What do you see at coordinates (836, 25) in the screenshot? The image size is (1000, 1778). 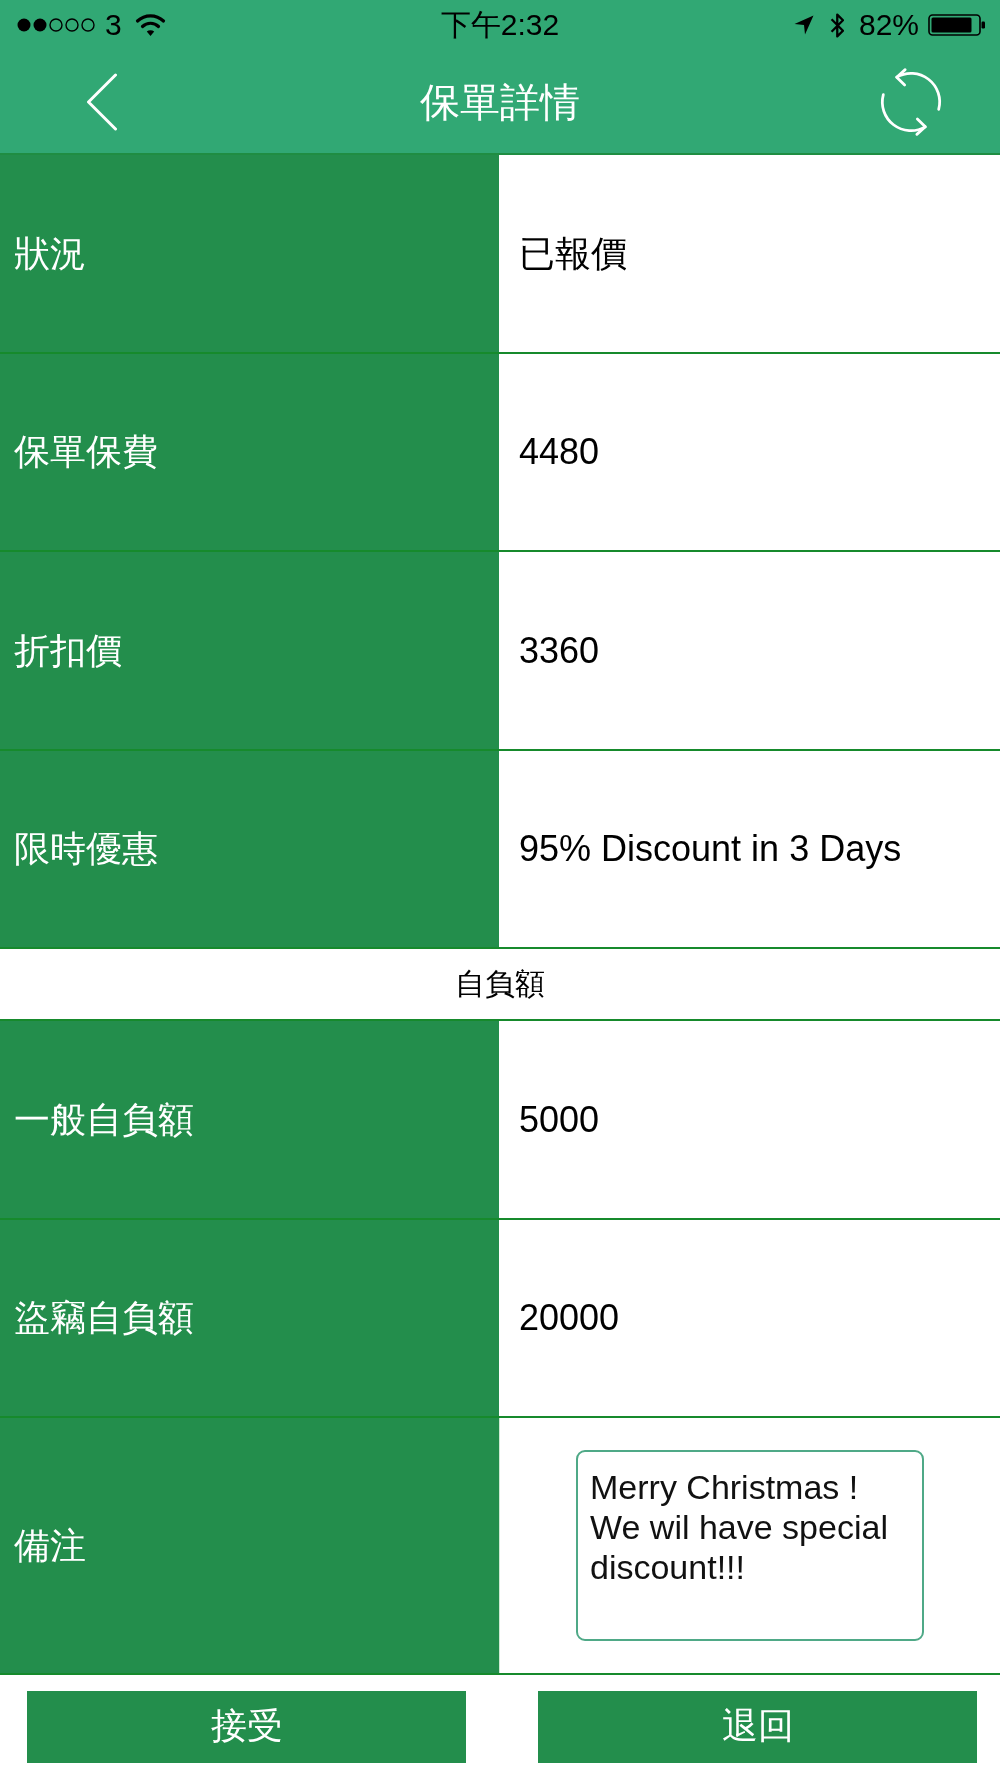 I see `bluetooth-icon` at bounding box center [836, 25].